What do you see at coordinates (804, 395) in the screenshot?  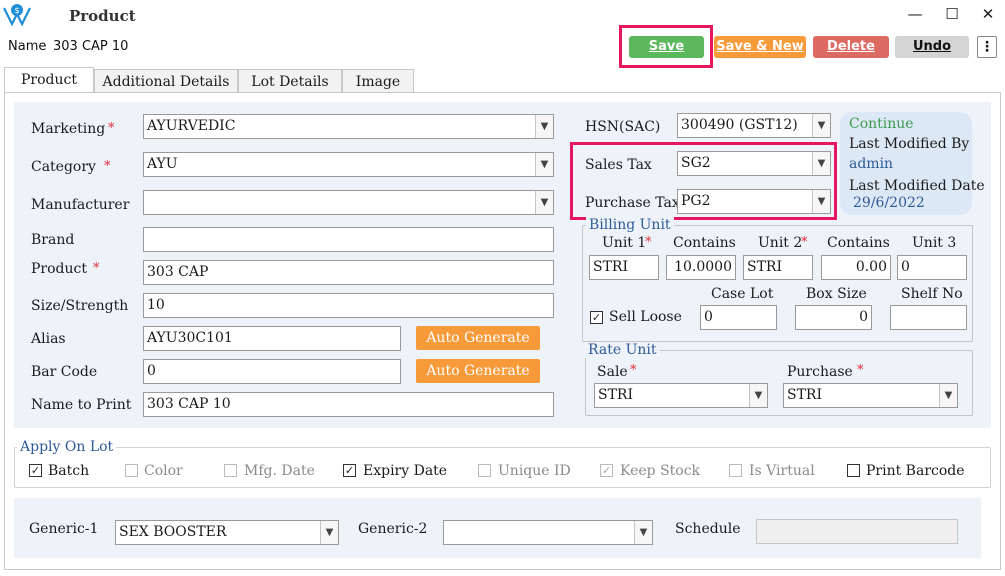 I see `purchase-unit-value: STRI` at bounding box center [804, 395].